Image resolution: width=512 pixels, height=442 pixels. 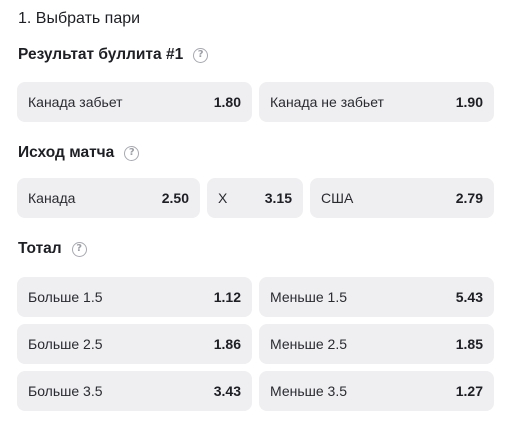 I want to click on odds-label: Канада забьет, so click(x=75, y=102).